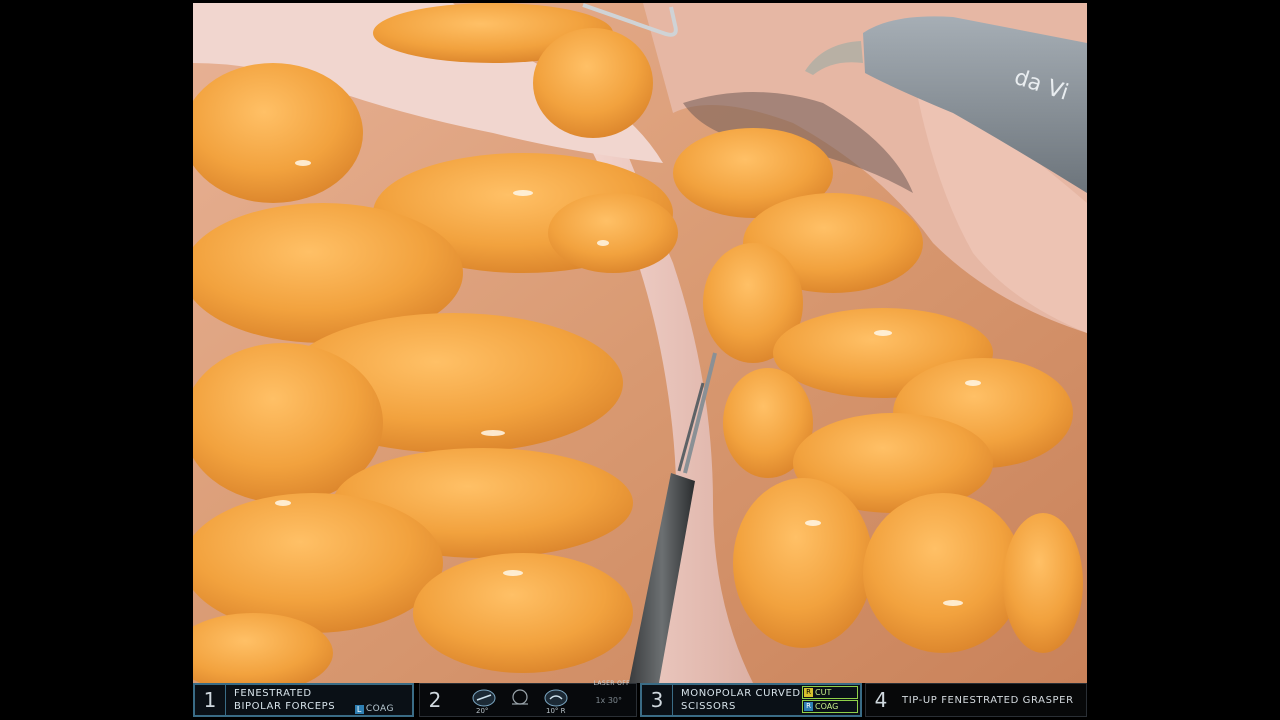 This screenshot has width=1280, height=720. Describe the element at coordinates (556, 698) in the screenshot. I see `scope-roll-icon` at that location.